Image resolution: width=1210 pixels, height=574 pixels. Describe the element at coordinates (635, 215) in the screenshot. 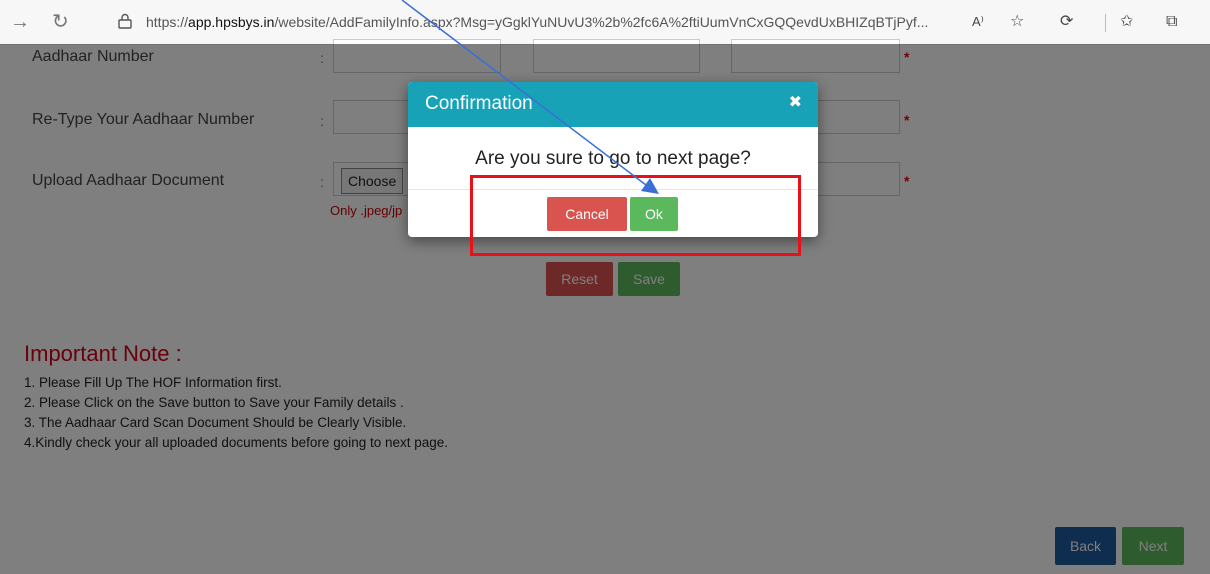

I see `annotation-highlight-box` at that location.